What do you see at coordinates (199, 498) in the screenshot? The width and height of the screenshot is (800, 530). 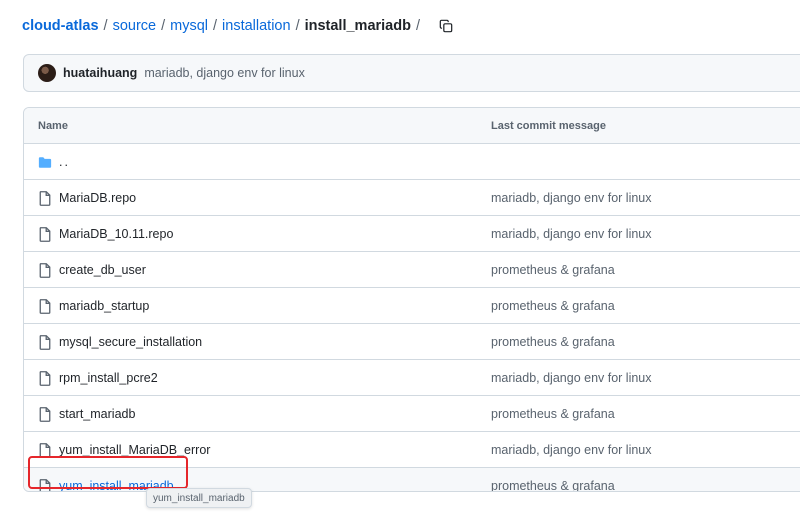 I see `link-tooltip: yum_install_mariadb` at bounding box center [199, 498].